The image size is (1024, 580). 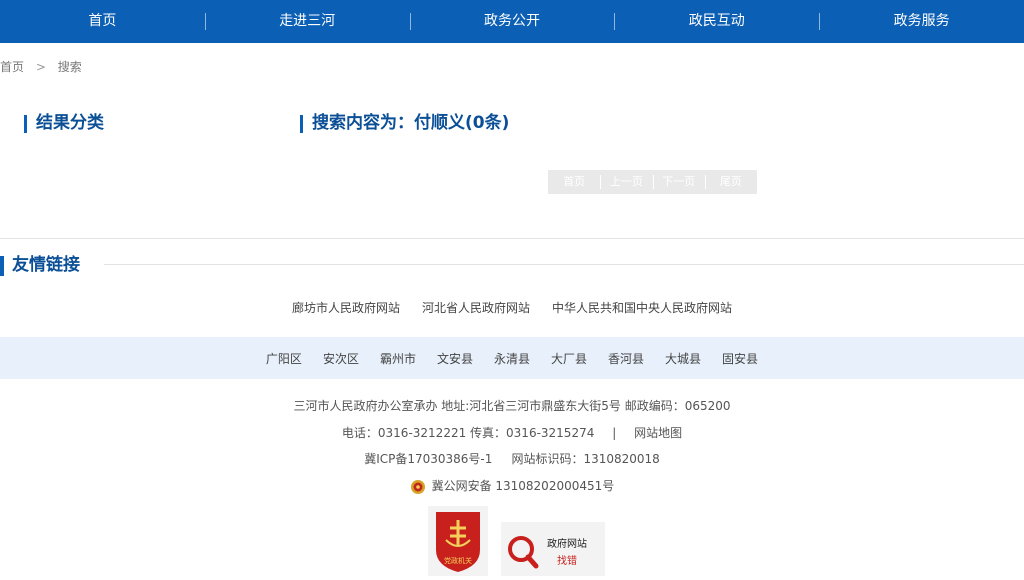 I want to click on link-county-guangyang: 广阳区, so click(x=284, y=358).